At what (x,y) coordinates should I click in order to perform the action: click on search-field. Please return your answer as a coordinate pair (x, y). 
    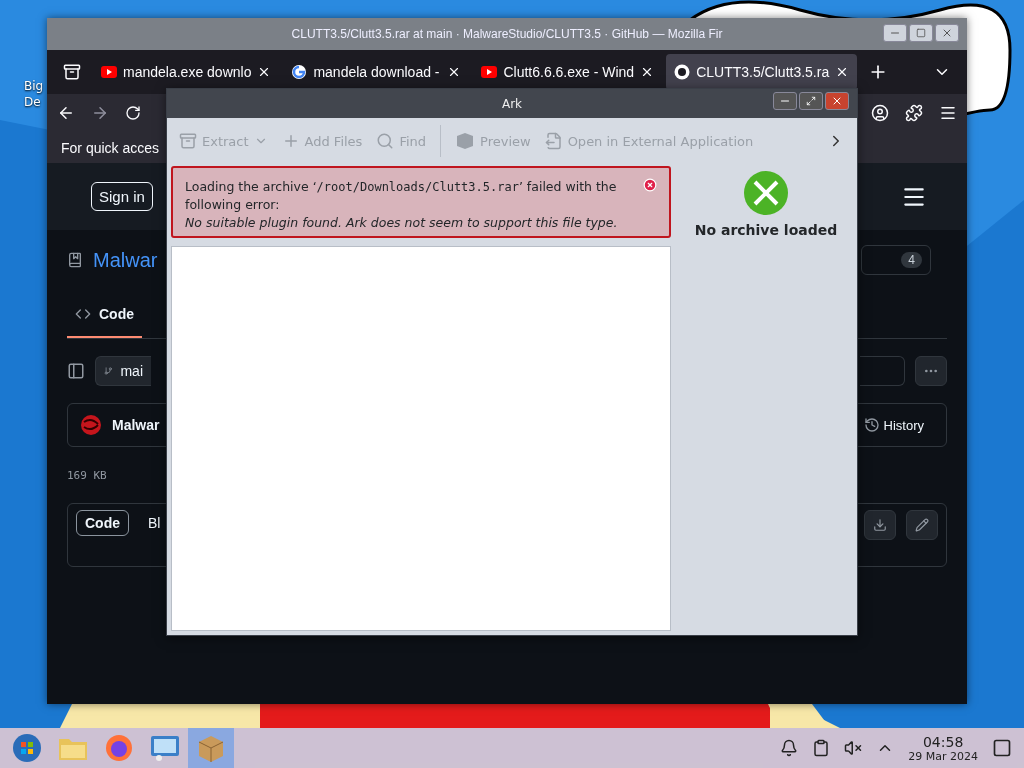
    Looking at the image, I should click on (882, 371).